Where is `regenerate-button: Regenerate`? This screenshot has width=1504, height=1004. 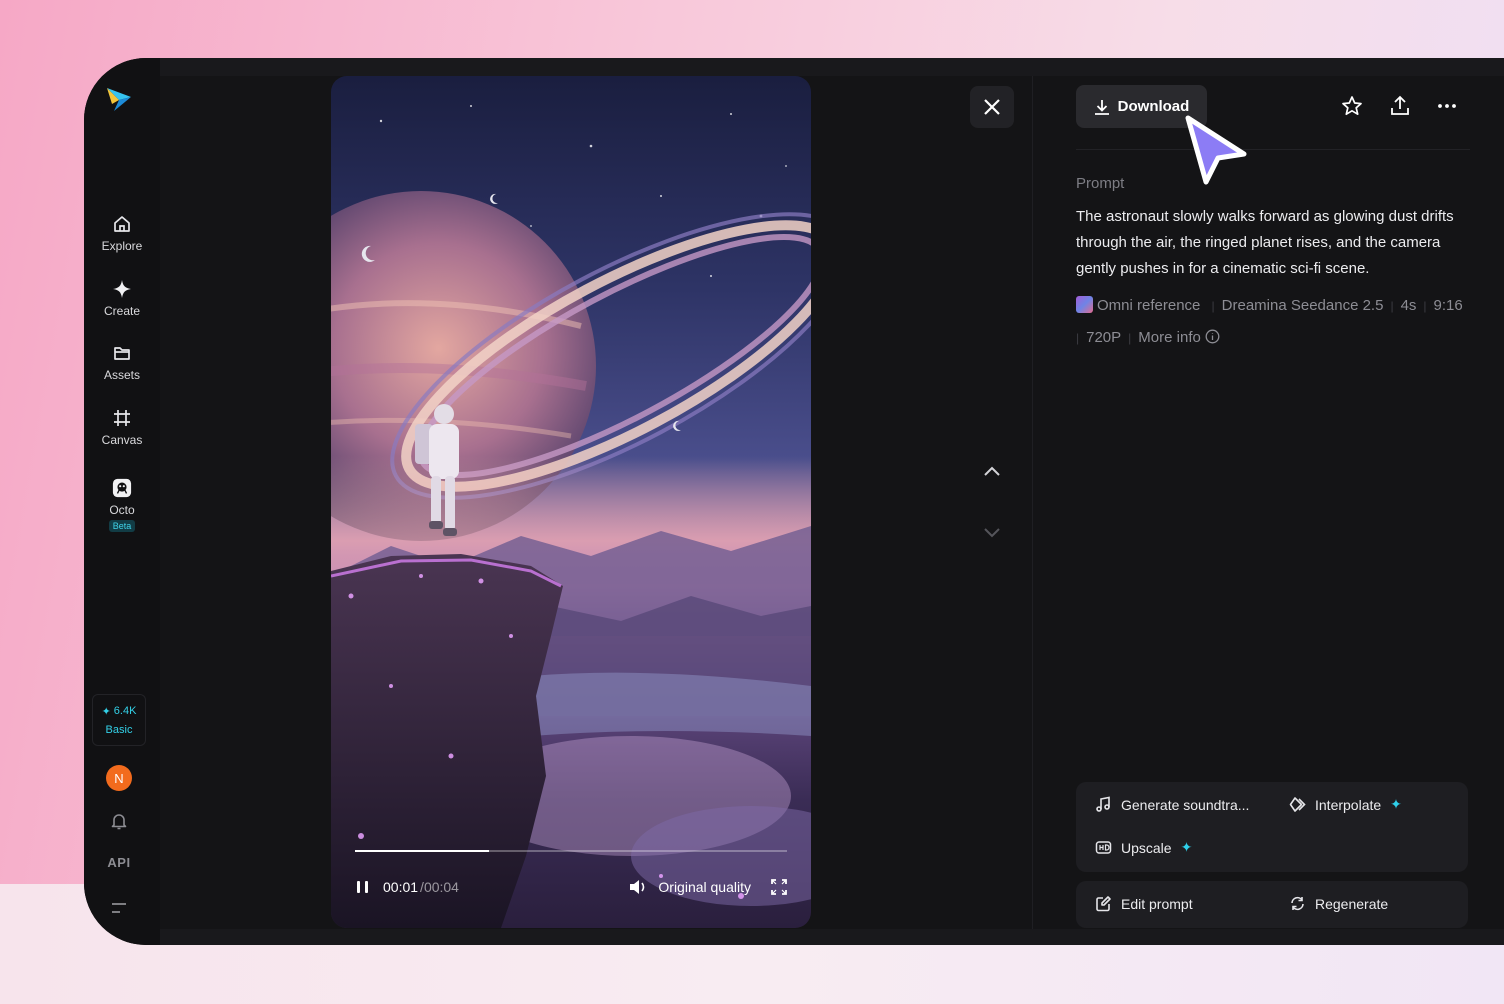 regenerate-button: Regenerate is located at coordinates (1338, 903).